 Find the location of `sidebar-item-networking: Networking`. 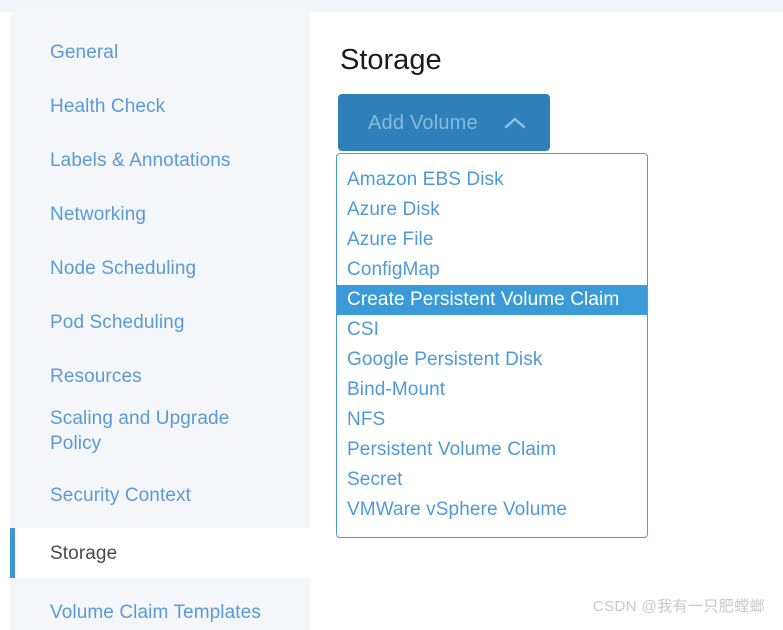

sidebar-item-networking: Networking is located at coordinates (160, 214).